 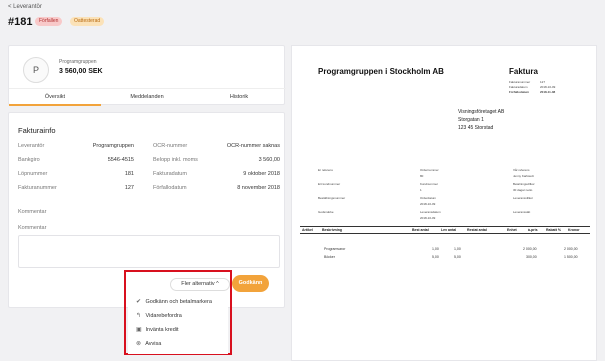 I want to click on tab-overview: Översikt, so click(x=55, y=97).